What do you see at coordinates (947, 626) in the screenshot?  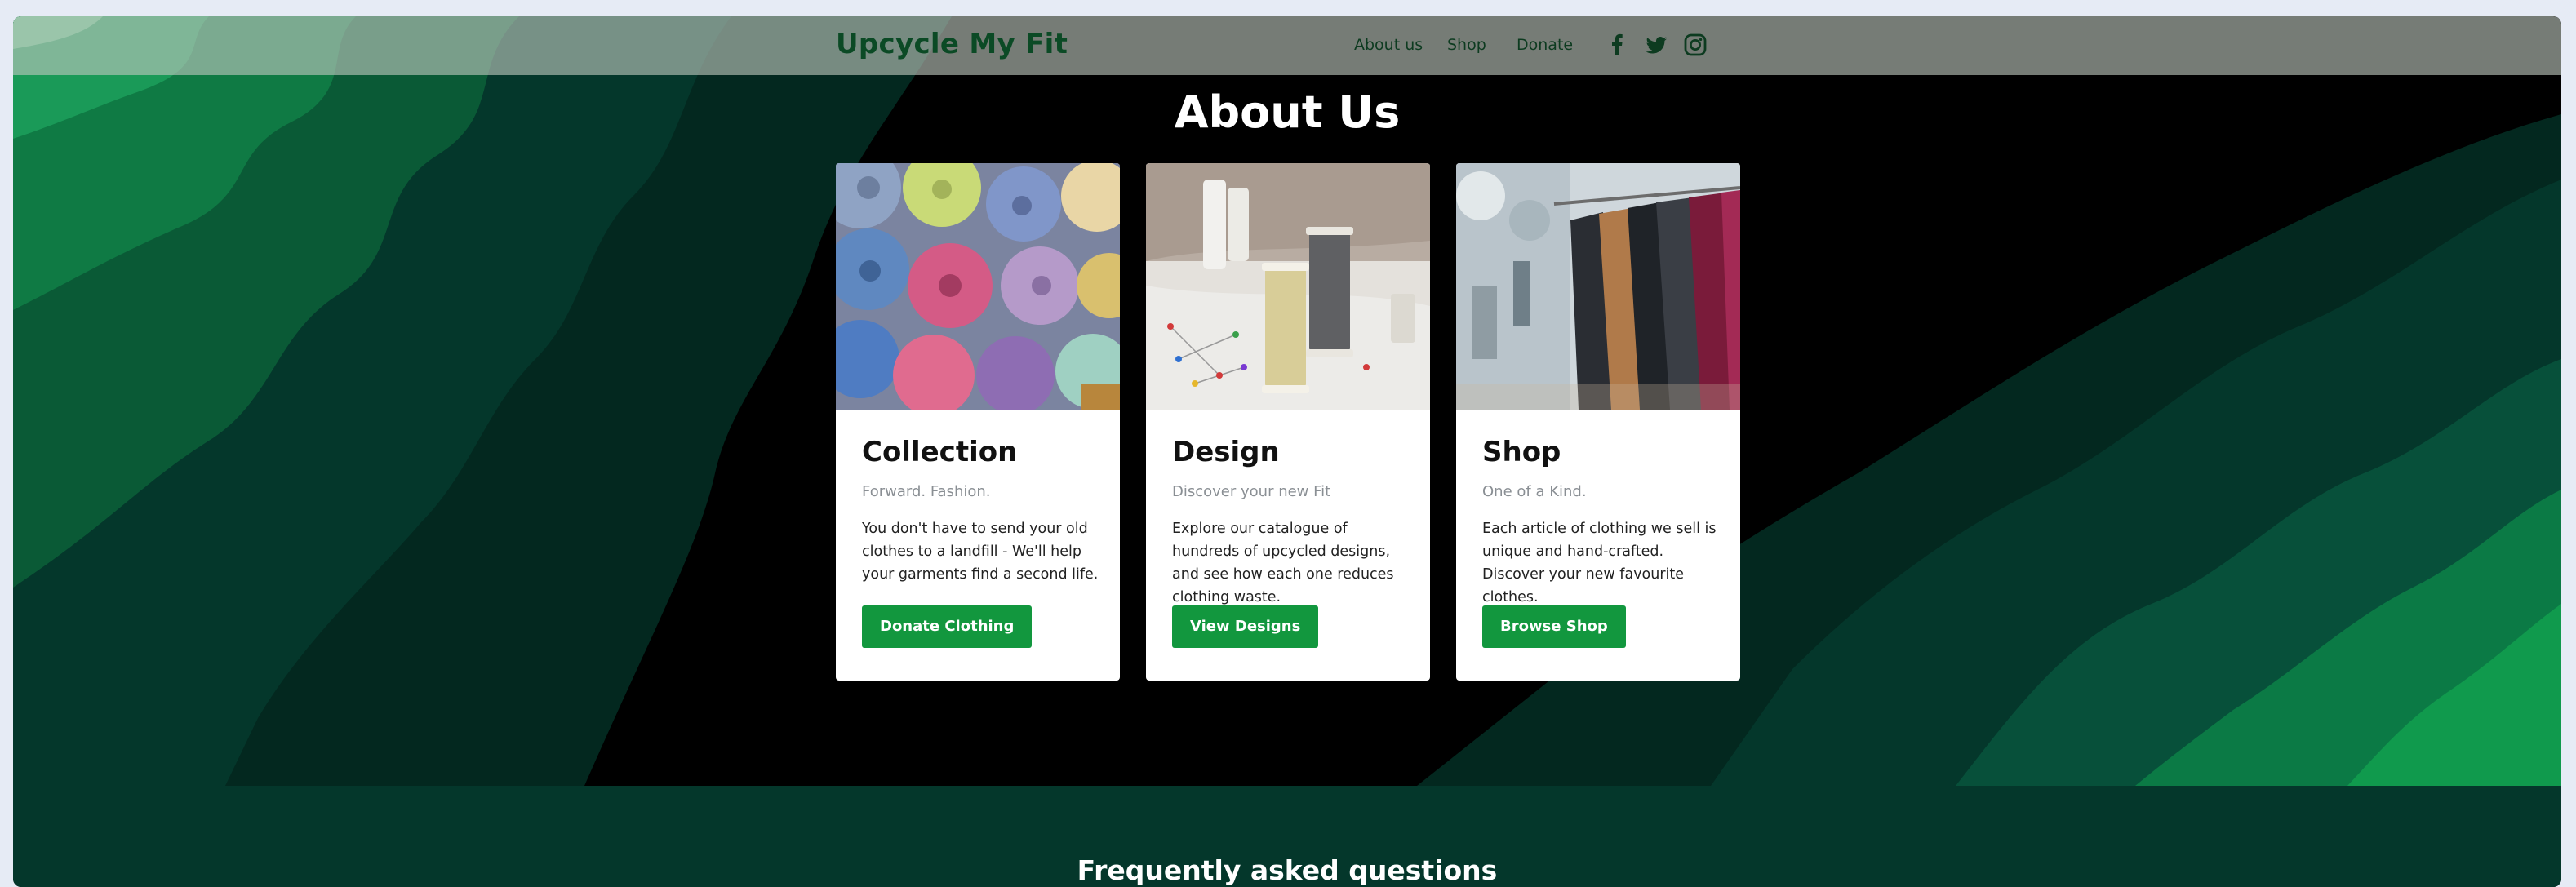 I see `donate-clothing-button: Donate Clothing` at bounding box center [947, 626].